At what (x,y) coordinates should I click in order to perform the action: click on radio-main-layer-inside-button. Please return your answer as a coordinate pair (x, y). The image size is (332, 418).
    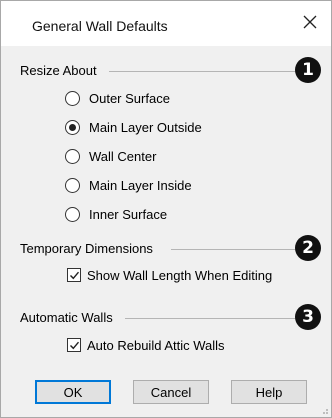
    Looking at the image, I should click on (72, 185).